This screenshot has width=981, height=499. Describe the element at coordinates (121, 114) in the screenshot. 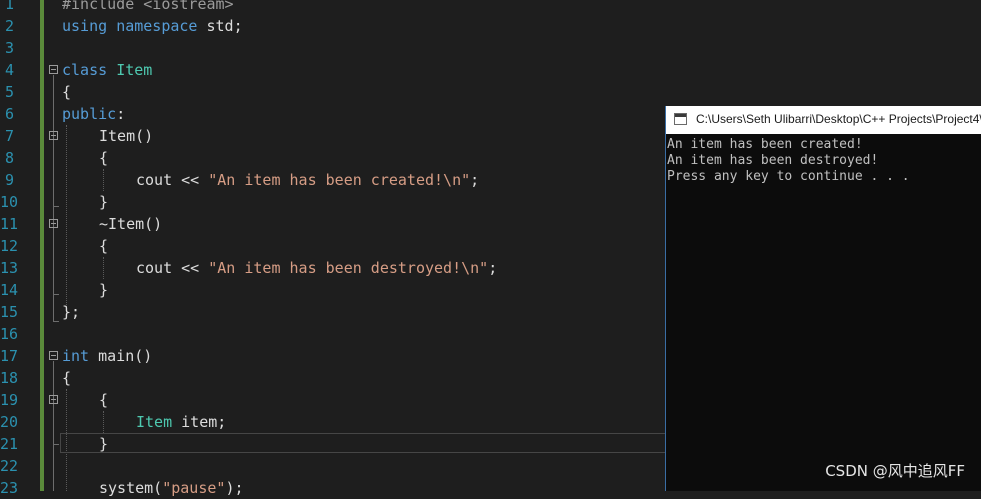

I see `code-text-span: :` at that location.